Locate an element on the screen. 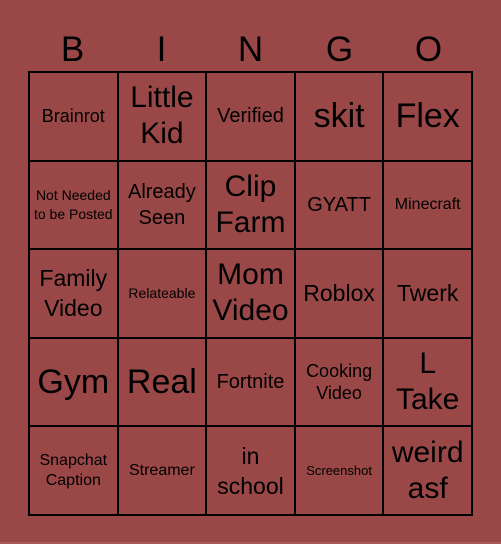 This screenshot has height=544, width=501. bingo-cell: Verified is located at coordinates (250, 116).